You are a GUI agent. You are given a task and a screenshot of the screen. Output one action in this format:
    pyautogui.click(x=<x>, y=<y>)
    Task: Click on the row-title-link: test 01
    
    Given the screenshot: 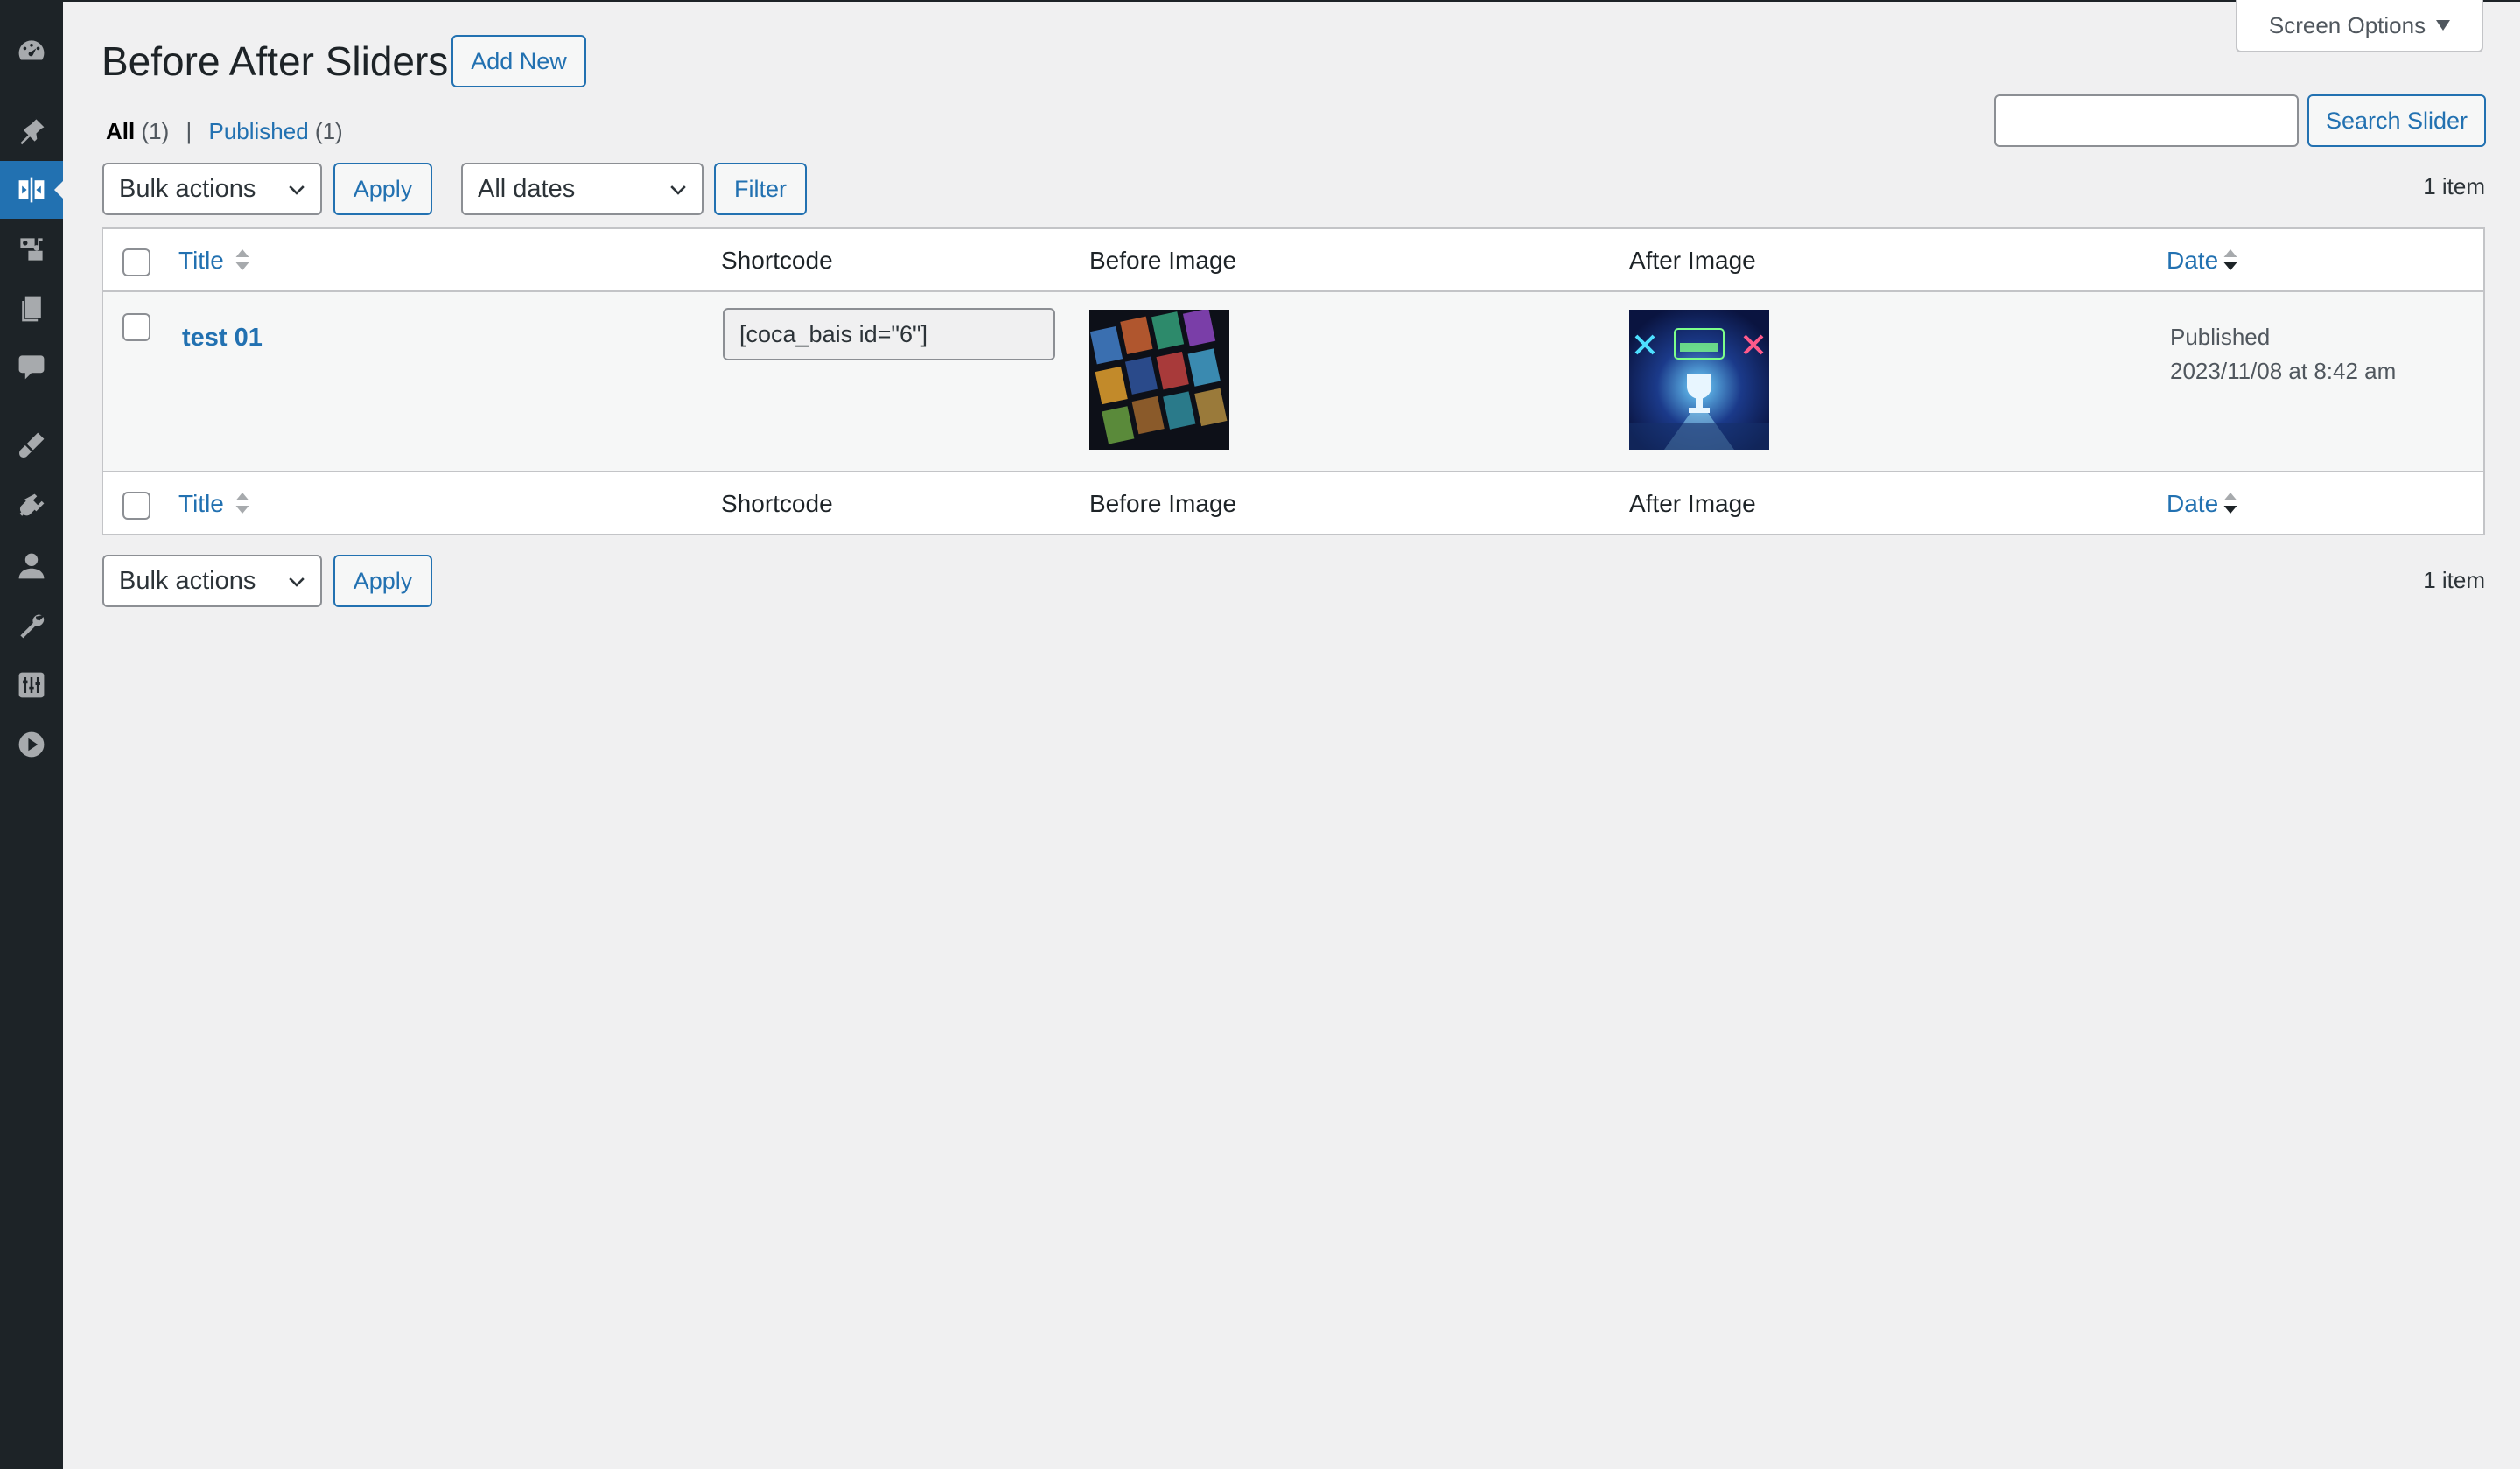 What is the action you would take?
    pyautogui.click(x=222, y=339)
    